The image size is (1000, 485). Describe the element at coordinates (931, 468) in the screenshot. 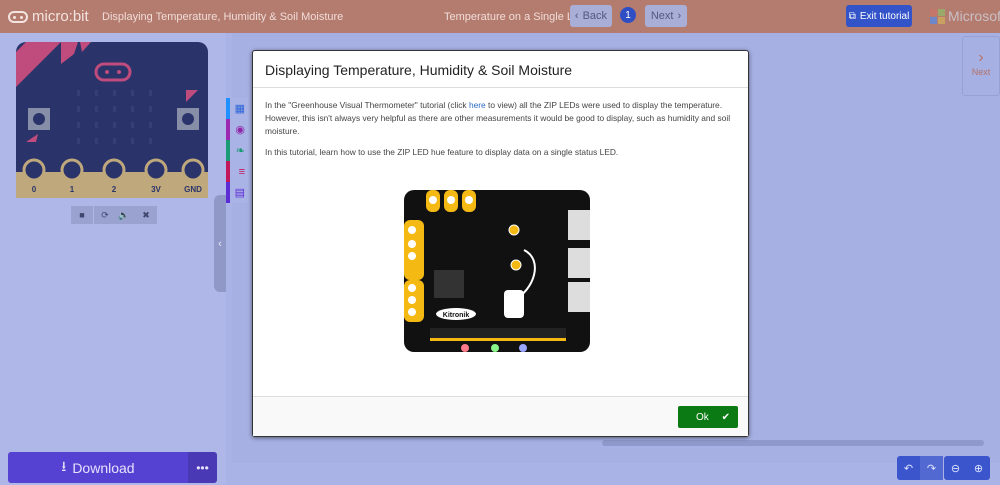

I see `redo-icon: ↷` at that location.